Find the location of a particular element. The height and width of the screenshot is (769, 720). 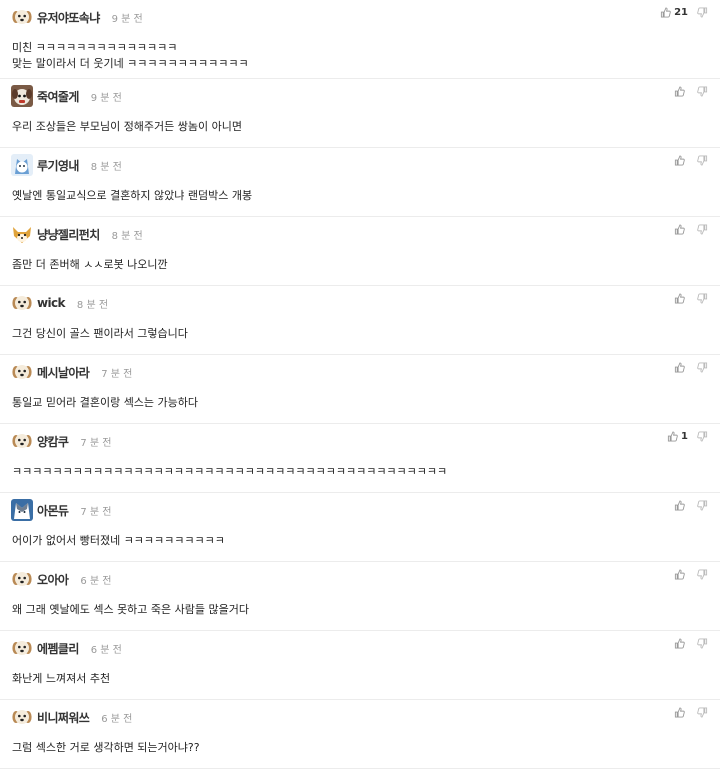

comment-header: 양캄쿠 7 분 전 is located at coordinates (365, 441).